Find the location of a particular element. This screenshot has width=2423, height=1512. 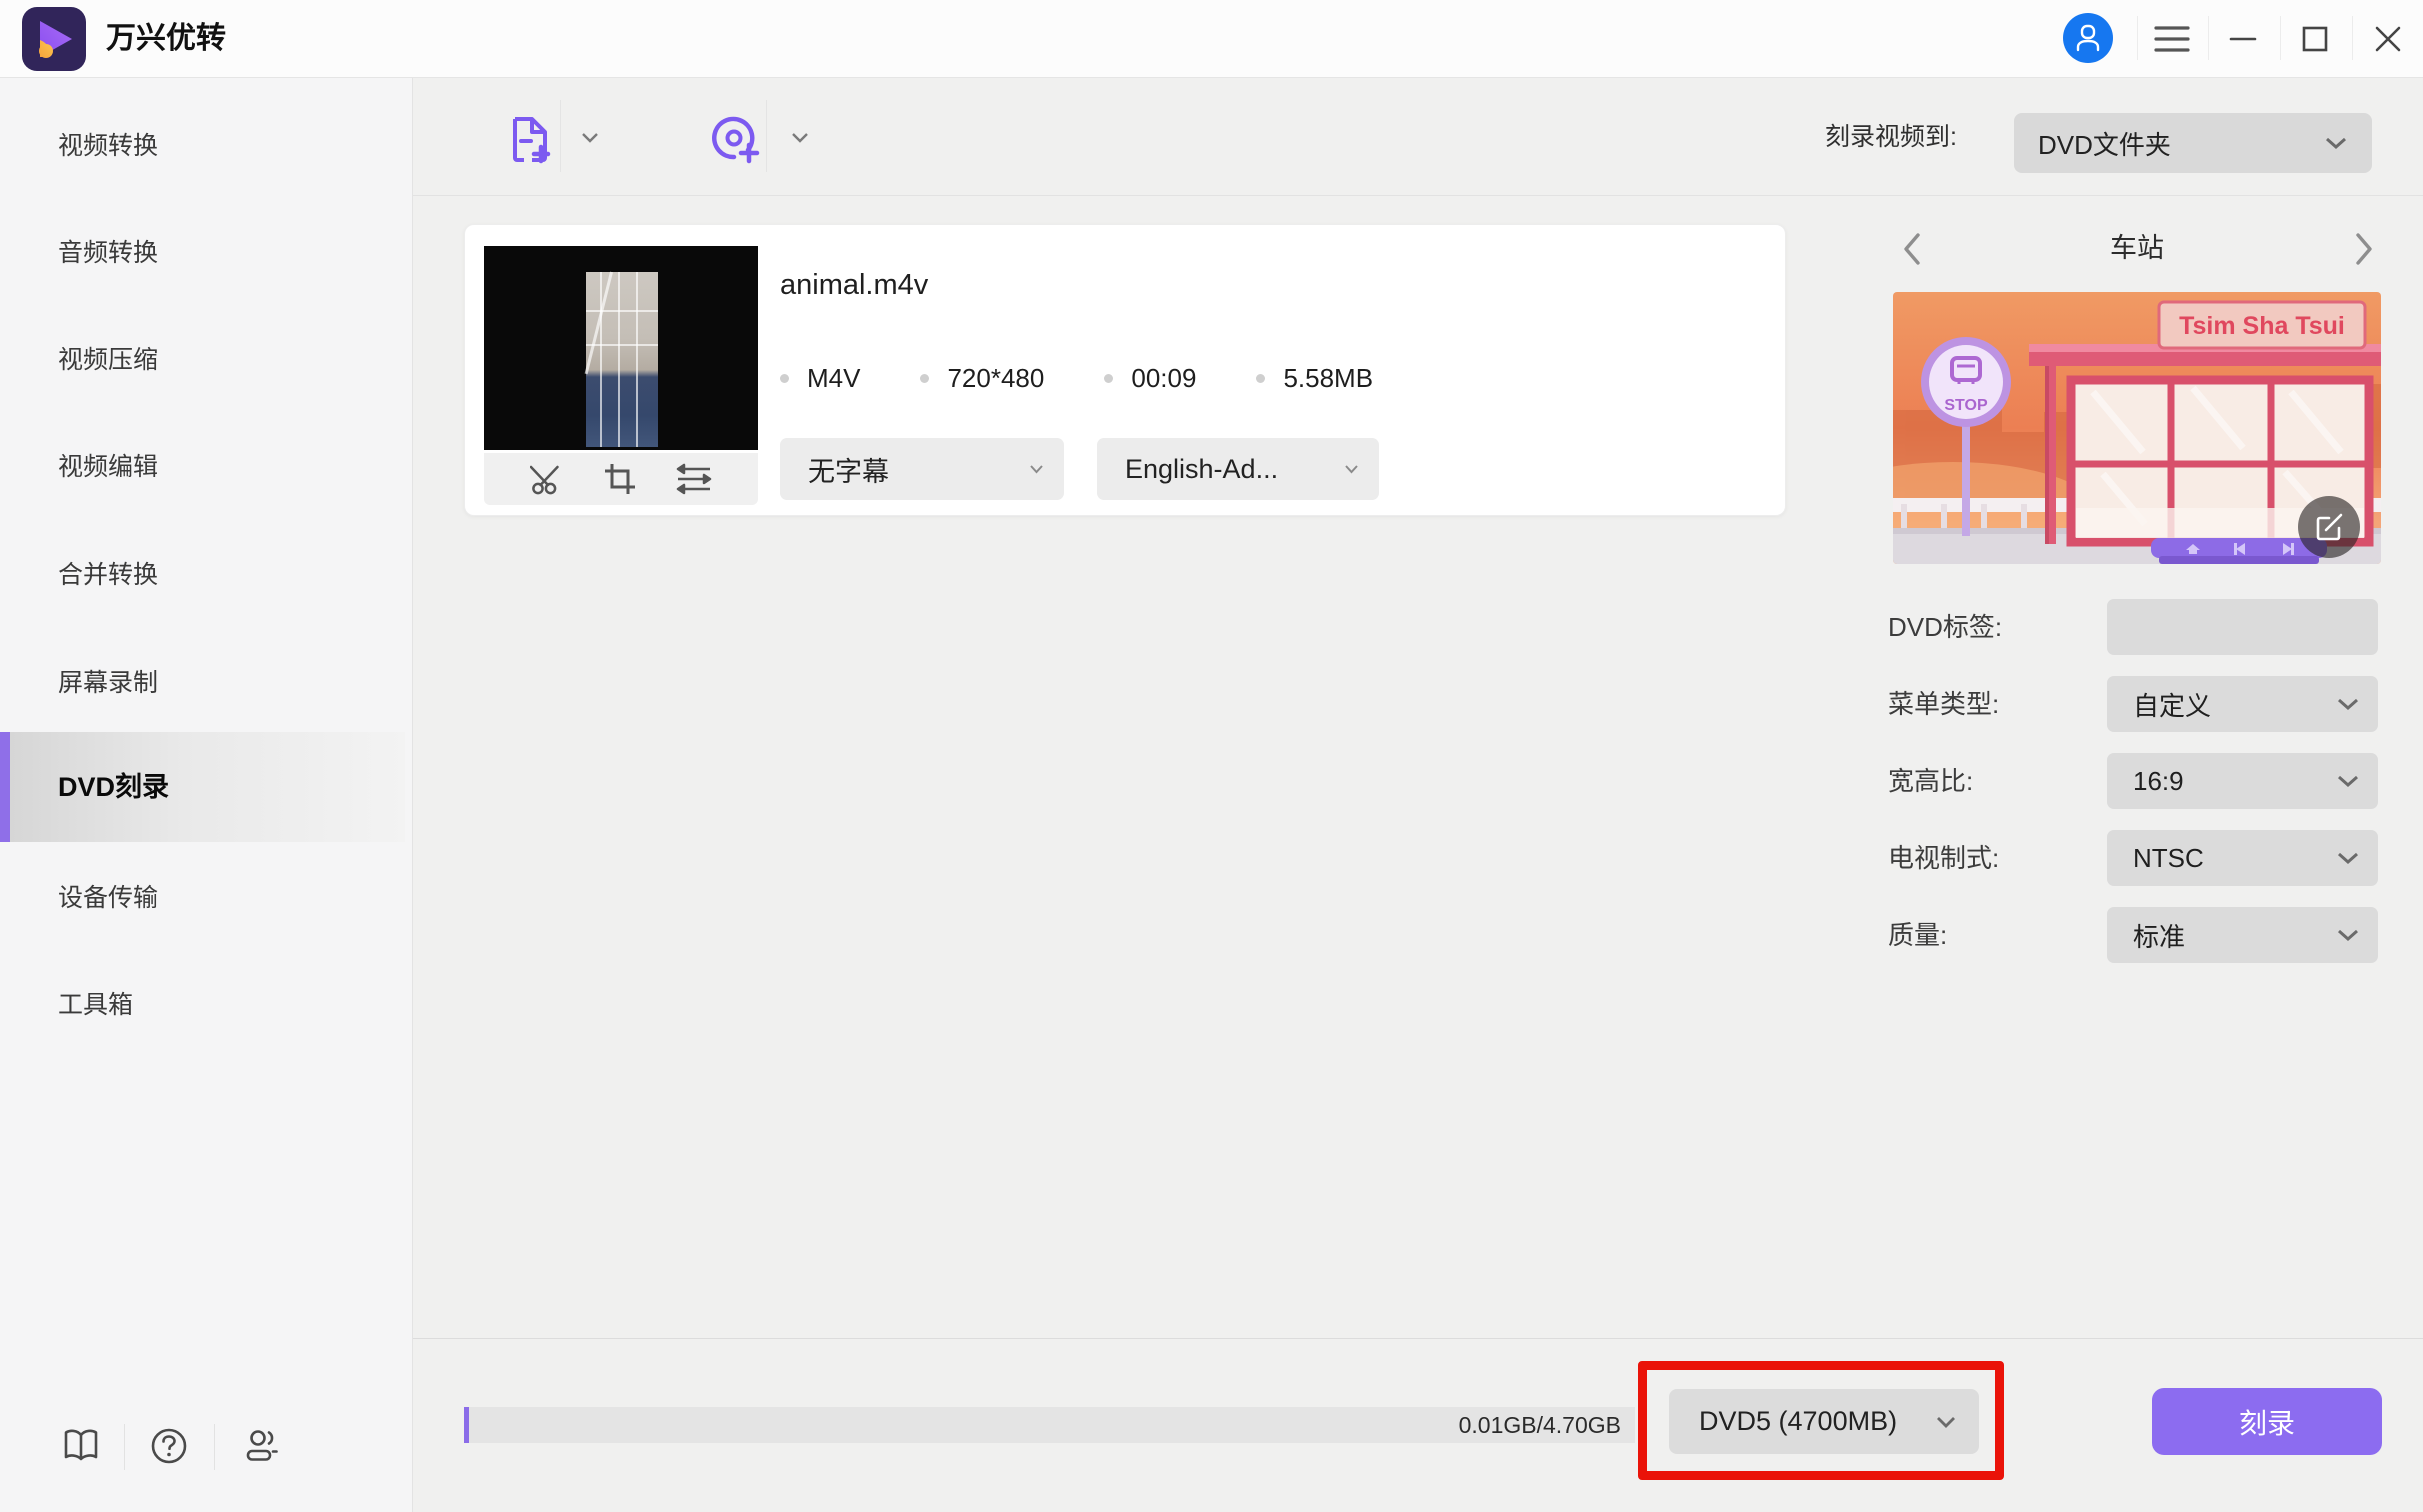

book-icon is located at coordinates (81, 1445).